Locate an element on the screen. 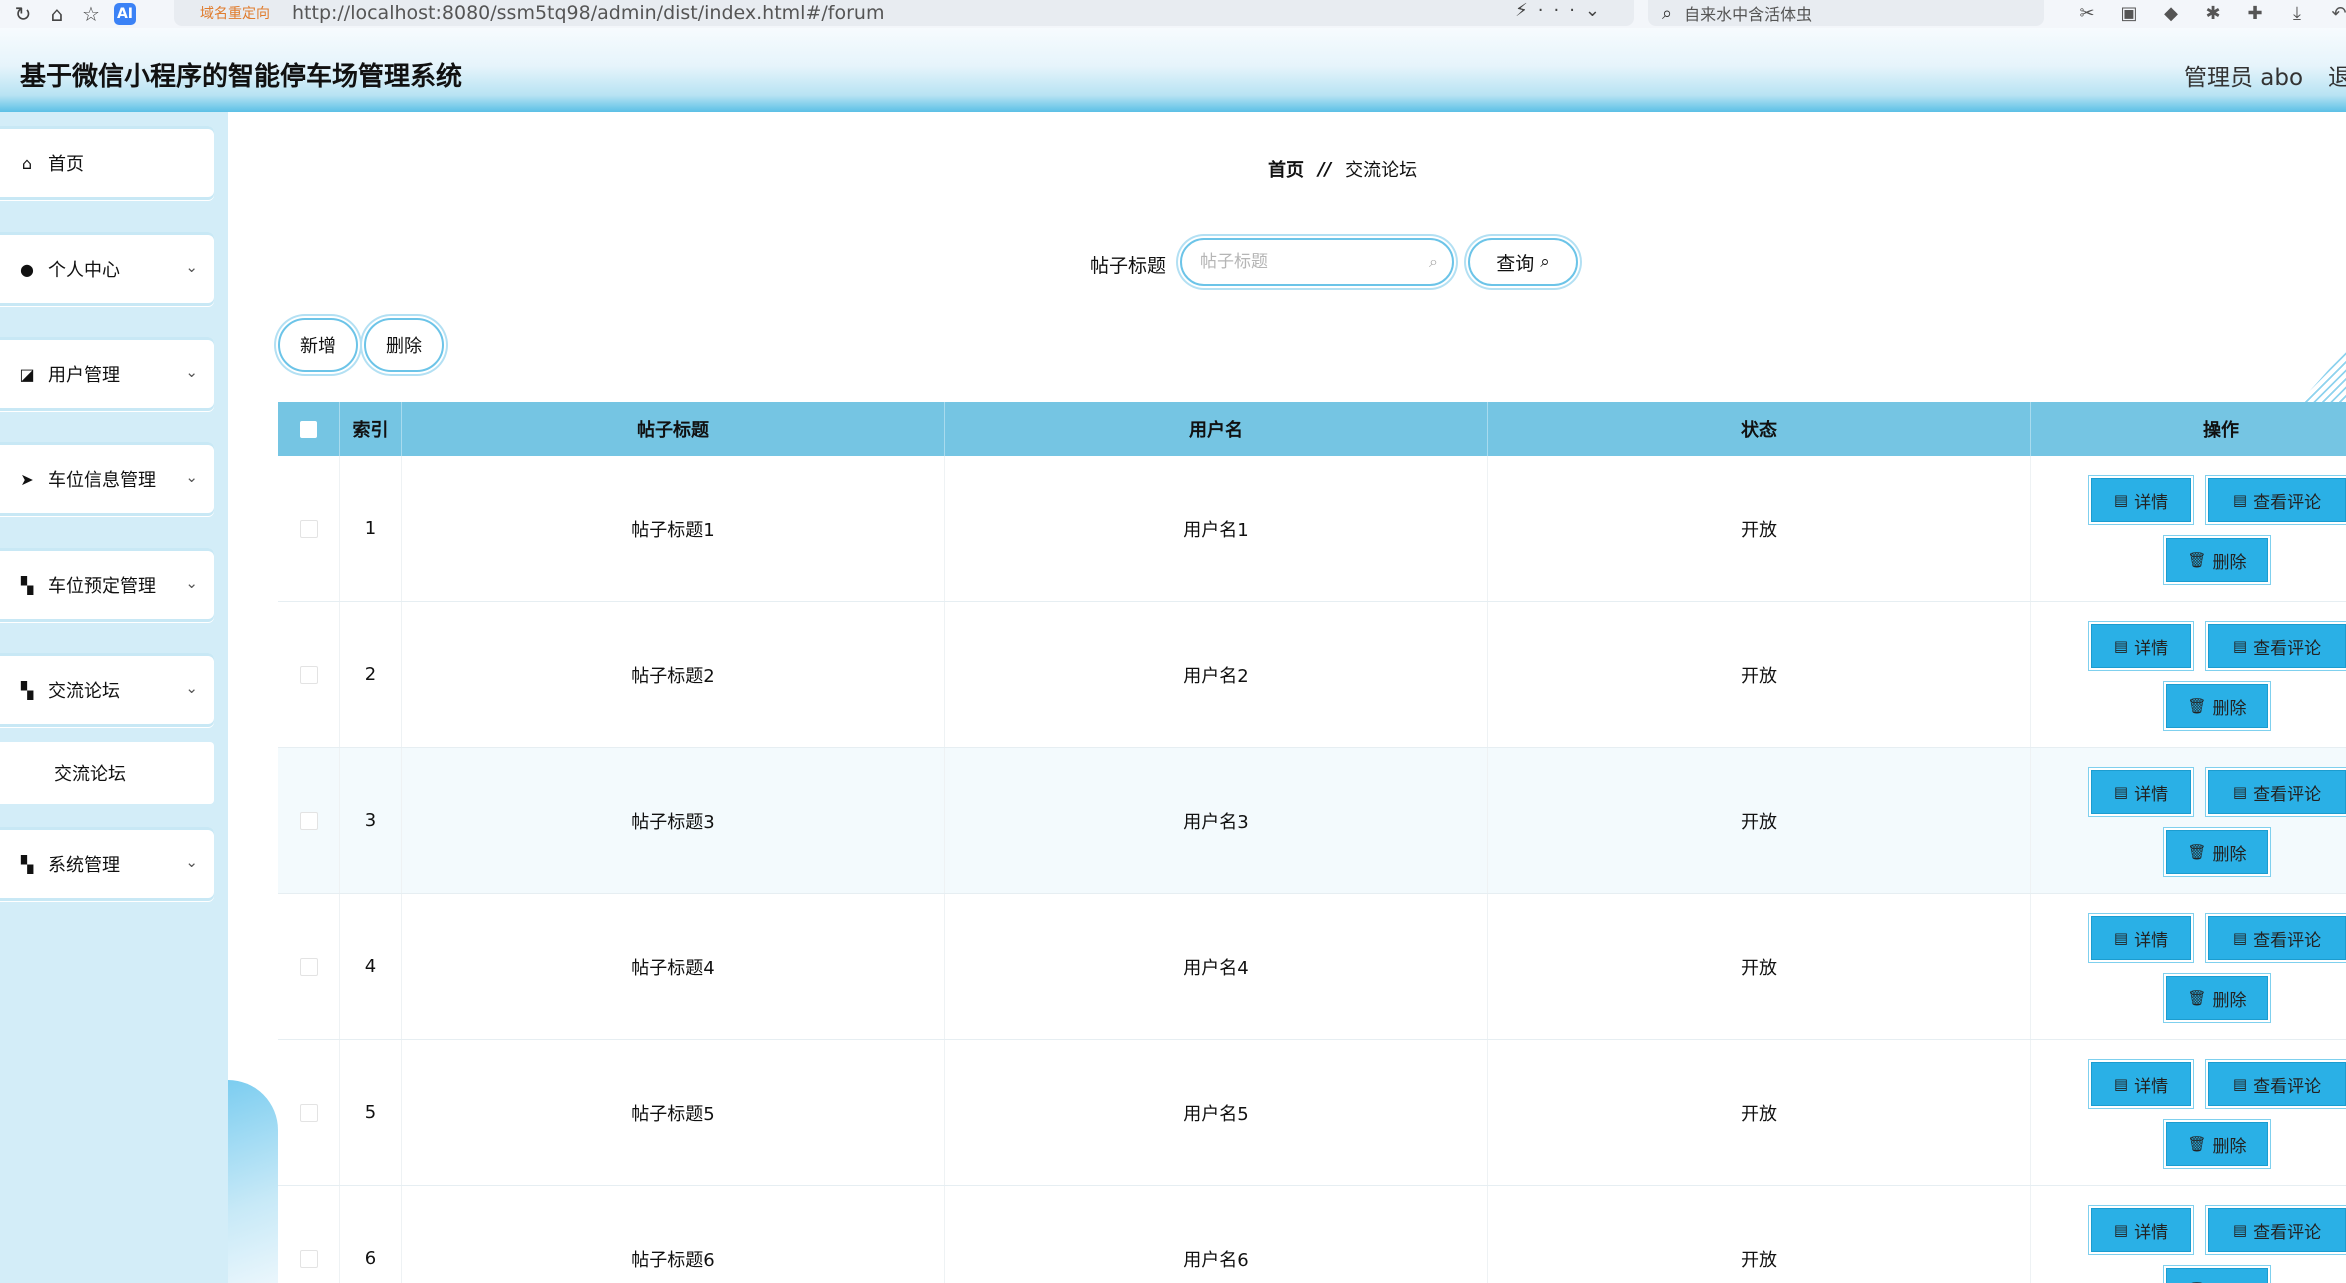 Image resolution: width=2346 pixels, height=1283 pixels. sidebar-item-home: ⌂ 首页 is located at coordinates (107, 163).